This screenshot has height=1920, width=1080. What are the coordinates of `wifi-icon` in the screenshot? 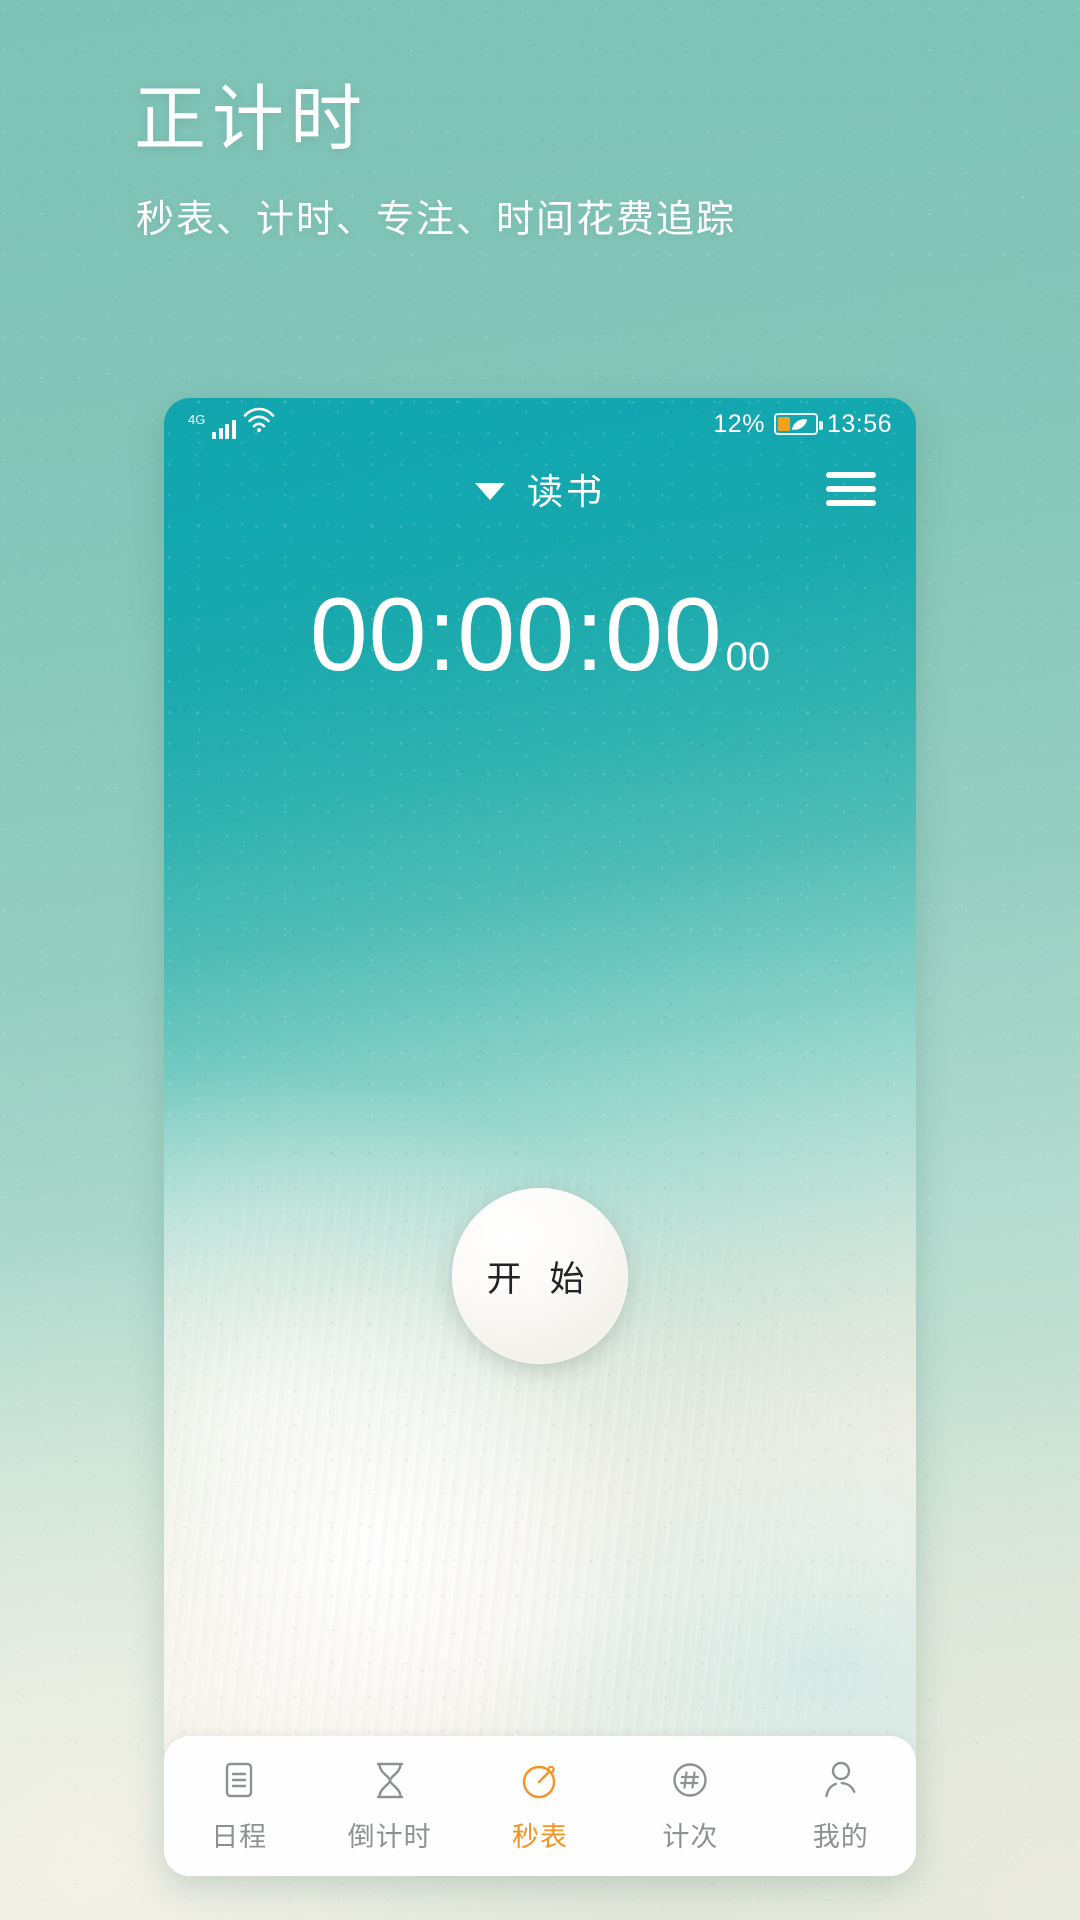 It's located at (259, 422).